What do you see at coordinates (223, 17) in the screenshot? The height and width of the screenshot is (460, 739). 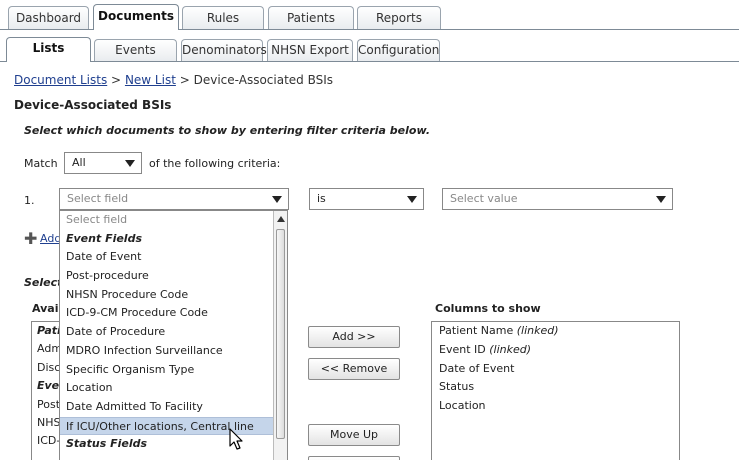 I see `tab-rules: Rules` at bounding box center [223, 17].